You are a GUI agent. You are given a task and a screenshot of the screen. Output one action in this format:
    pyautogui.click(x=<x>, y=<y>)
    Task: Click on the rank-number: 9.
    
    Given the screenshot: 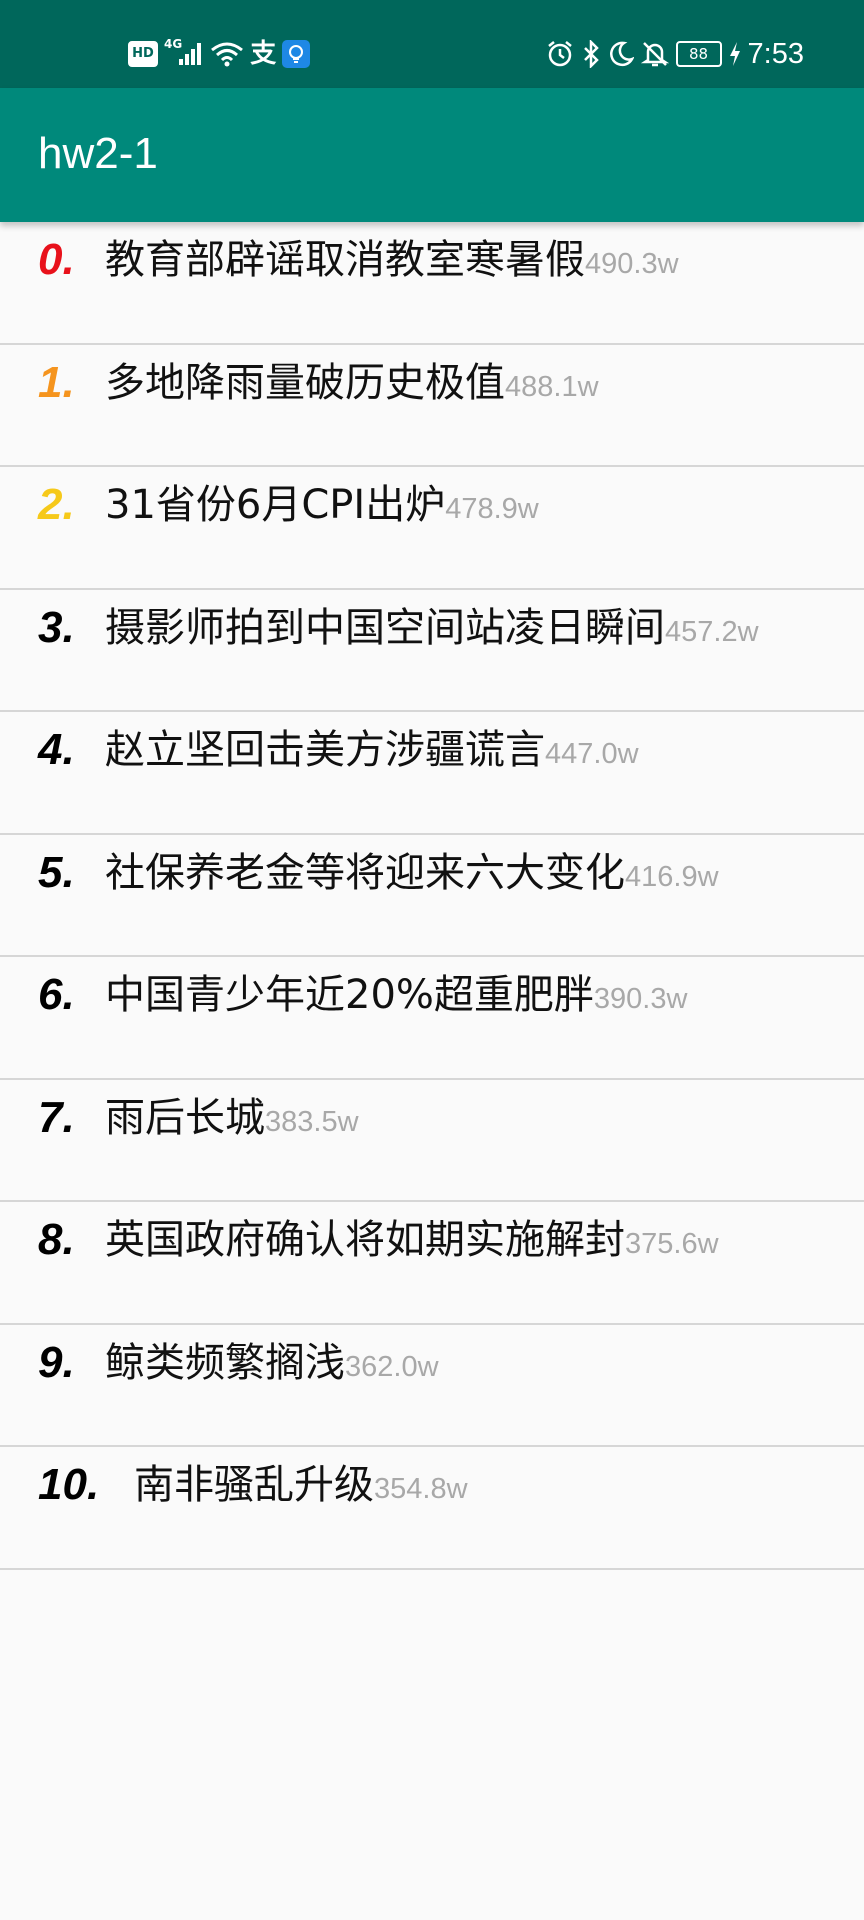 What is the action you would take?
    pyautogui.click(x=56, y=1362)
    